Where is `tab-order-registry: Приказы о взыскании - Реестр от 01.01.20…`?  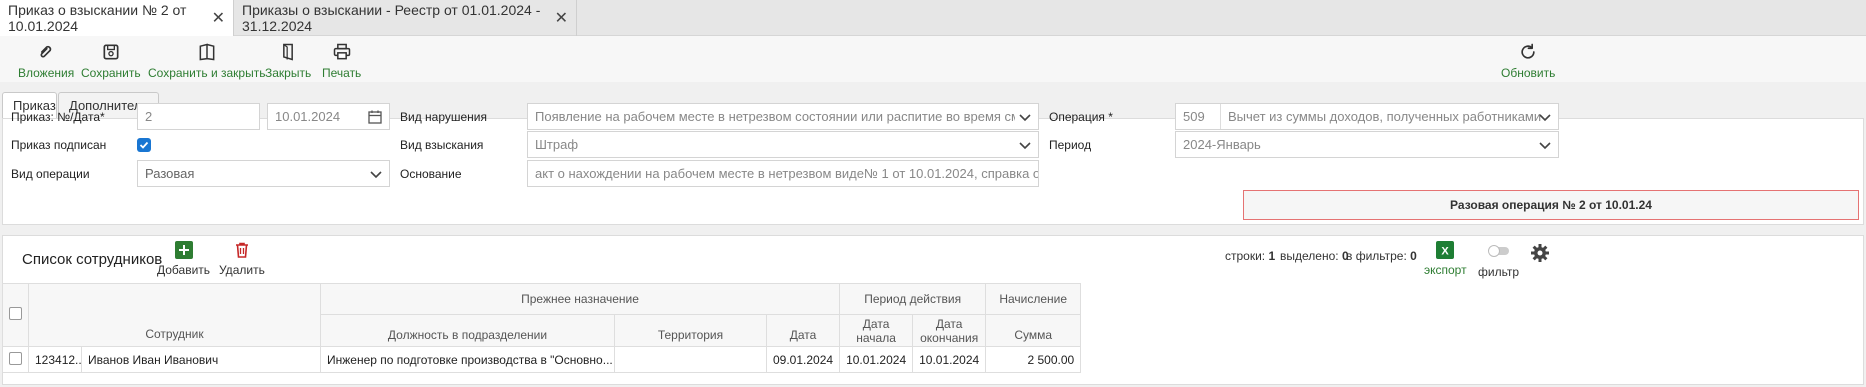
tab-order-registry: Приказы о взыскании - Реестр от 01.01.20… is located at coordinates (405, 18).